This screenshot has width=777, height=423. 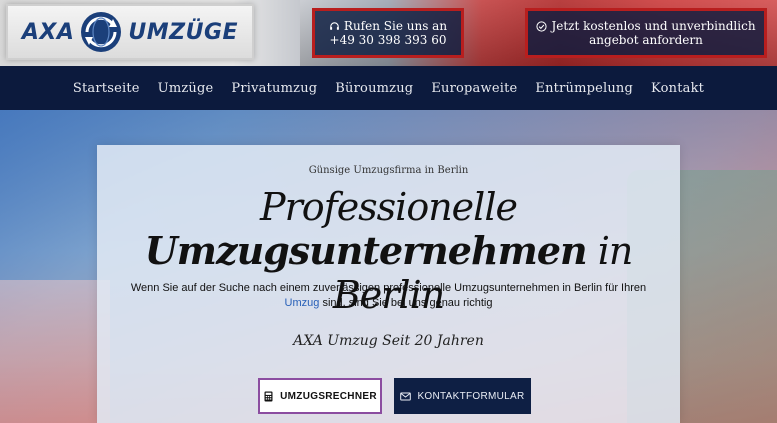 I want to click on phone-number: +49 30 398 393 60, so click(x=388, y=40).